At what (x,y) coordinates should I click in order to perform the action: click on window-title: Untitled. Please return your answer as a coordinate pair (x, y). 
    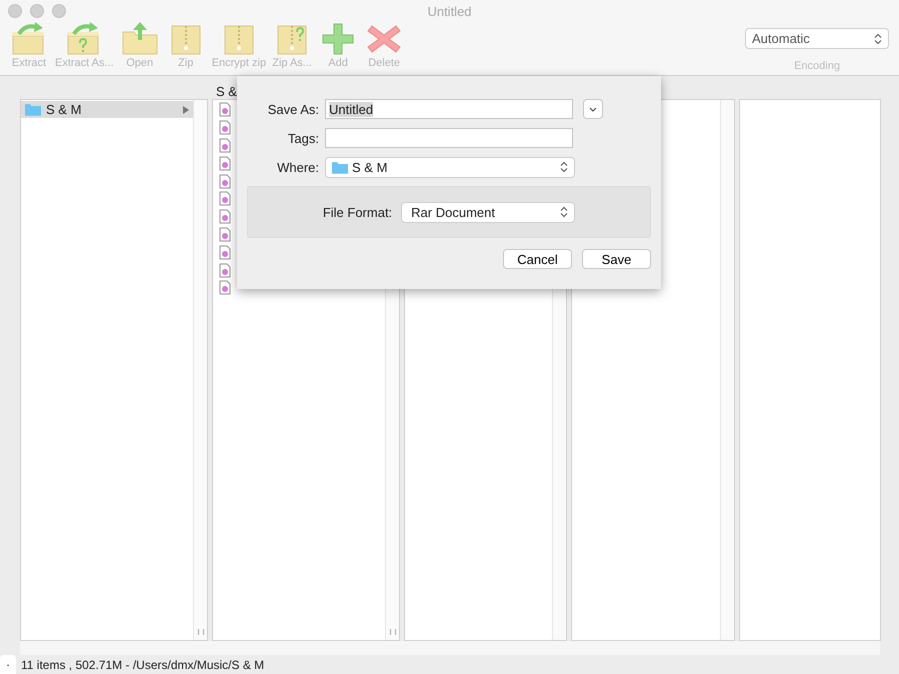
    Looking at the image, I should click on (449, 11).